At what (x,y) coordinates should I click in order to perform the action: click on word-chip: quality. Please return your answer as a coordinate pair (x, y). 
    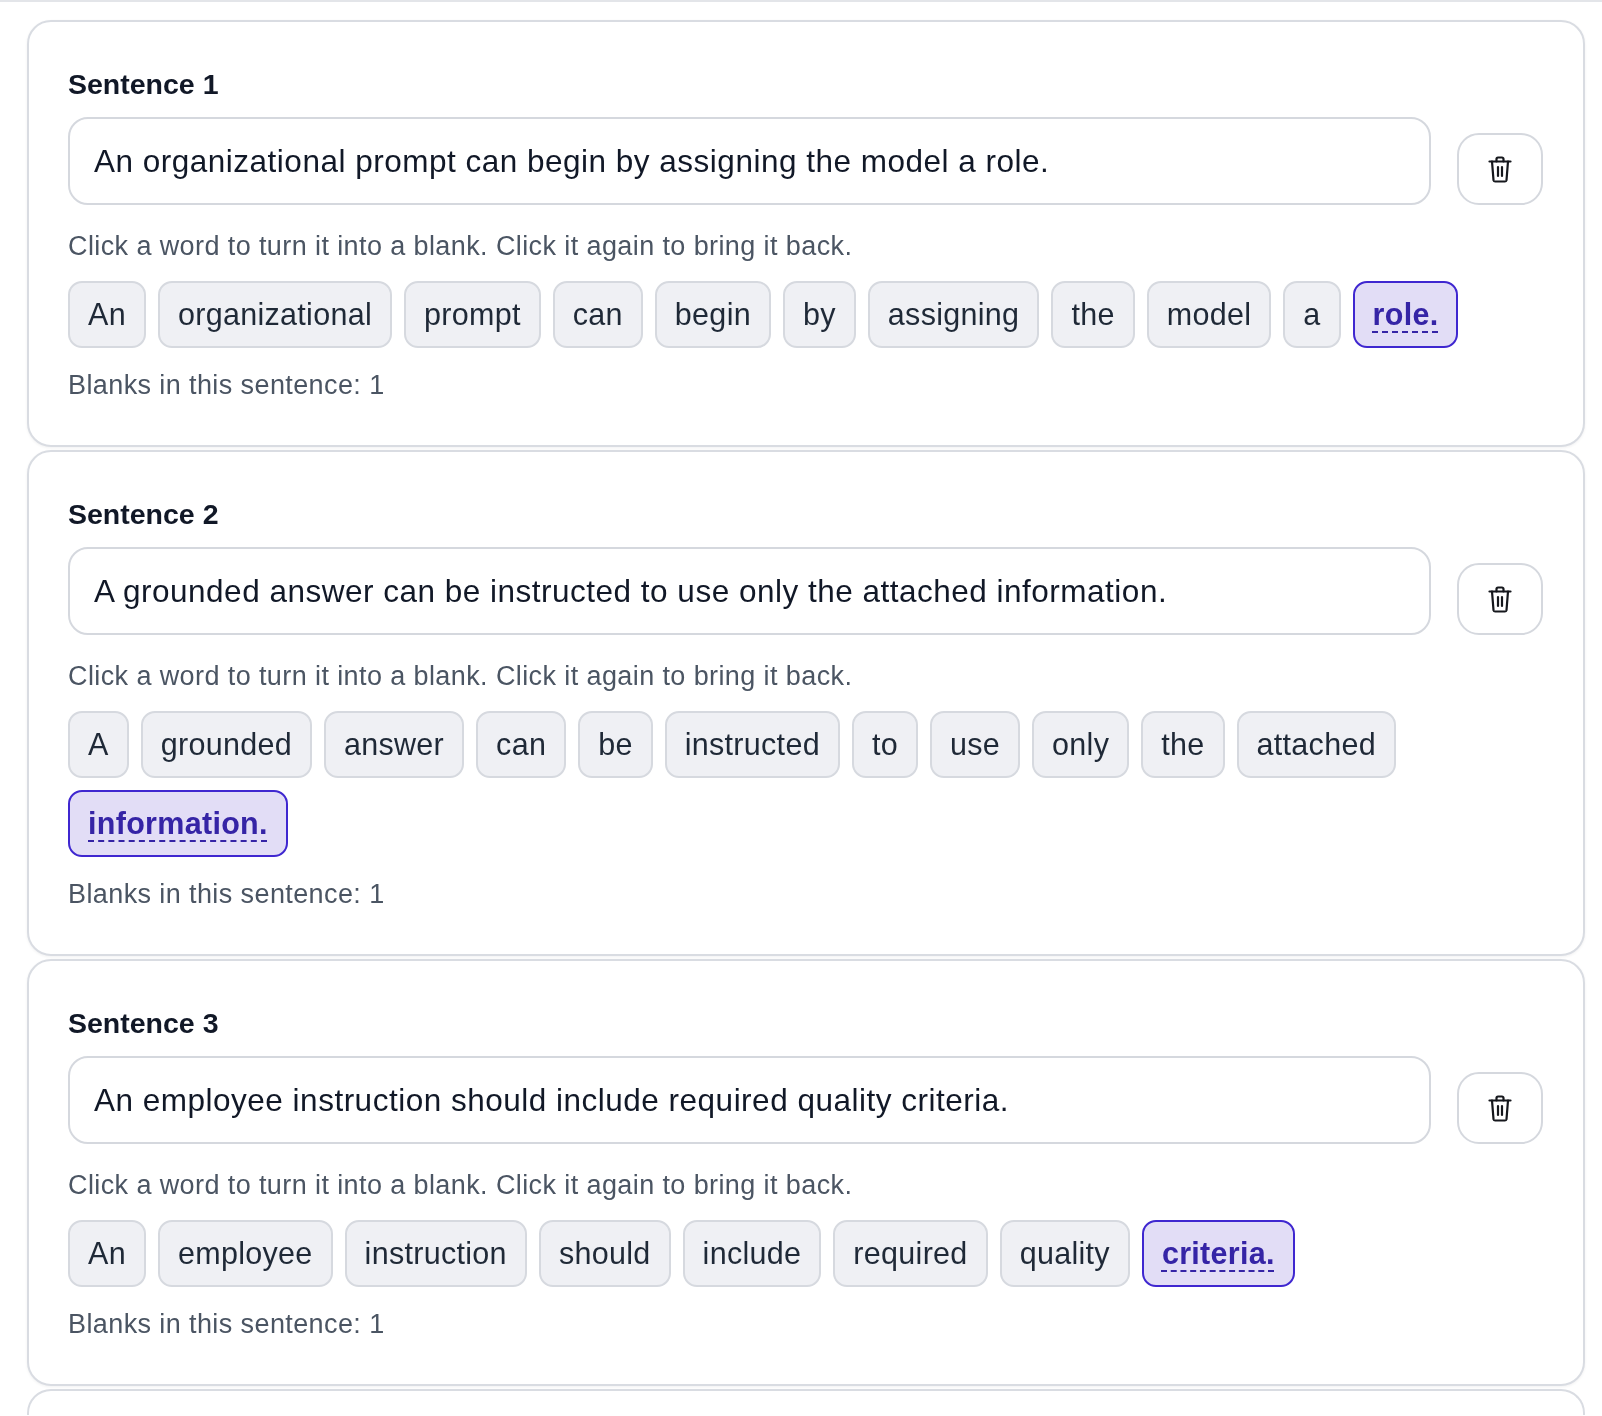
    Looking at the image, I should click on (1064, 1253).